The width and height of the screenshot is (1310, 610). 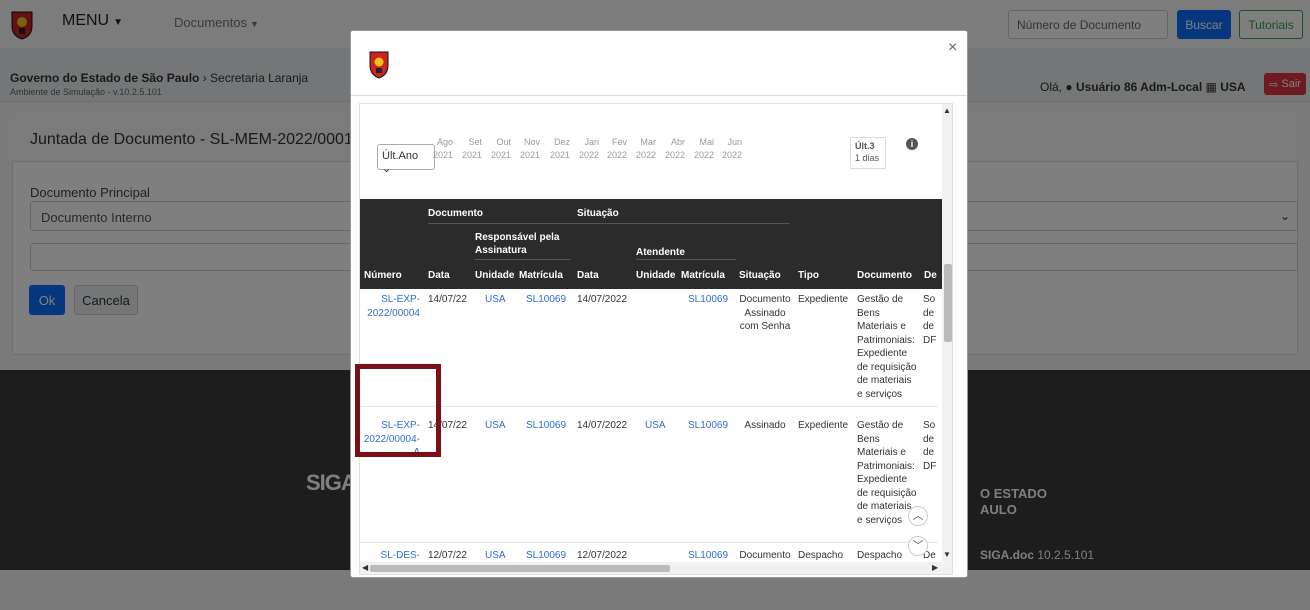 I want to click on header-numero: Número, so click(x=383, y=275).